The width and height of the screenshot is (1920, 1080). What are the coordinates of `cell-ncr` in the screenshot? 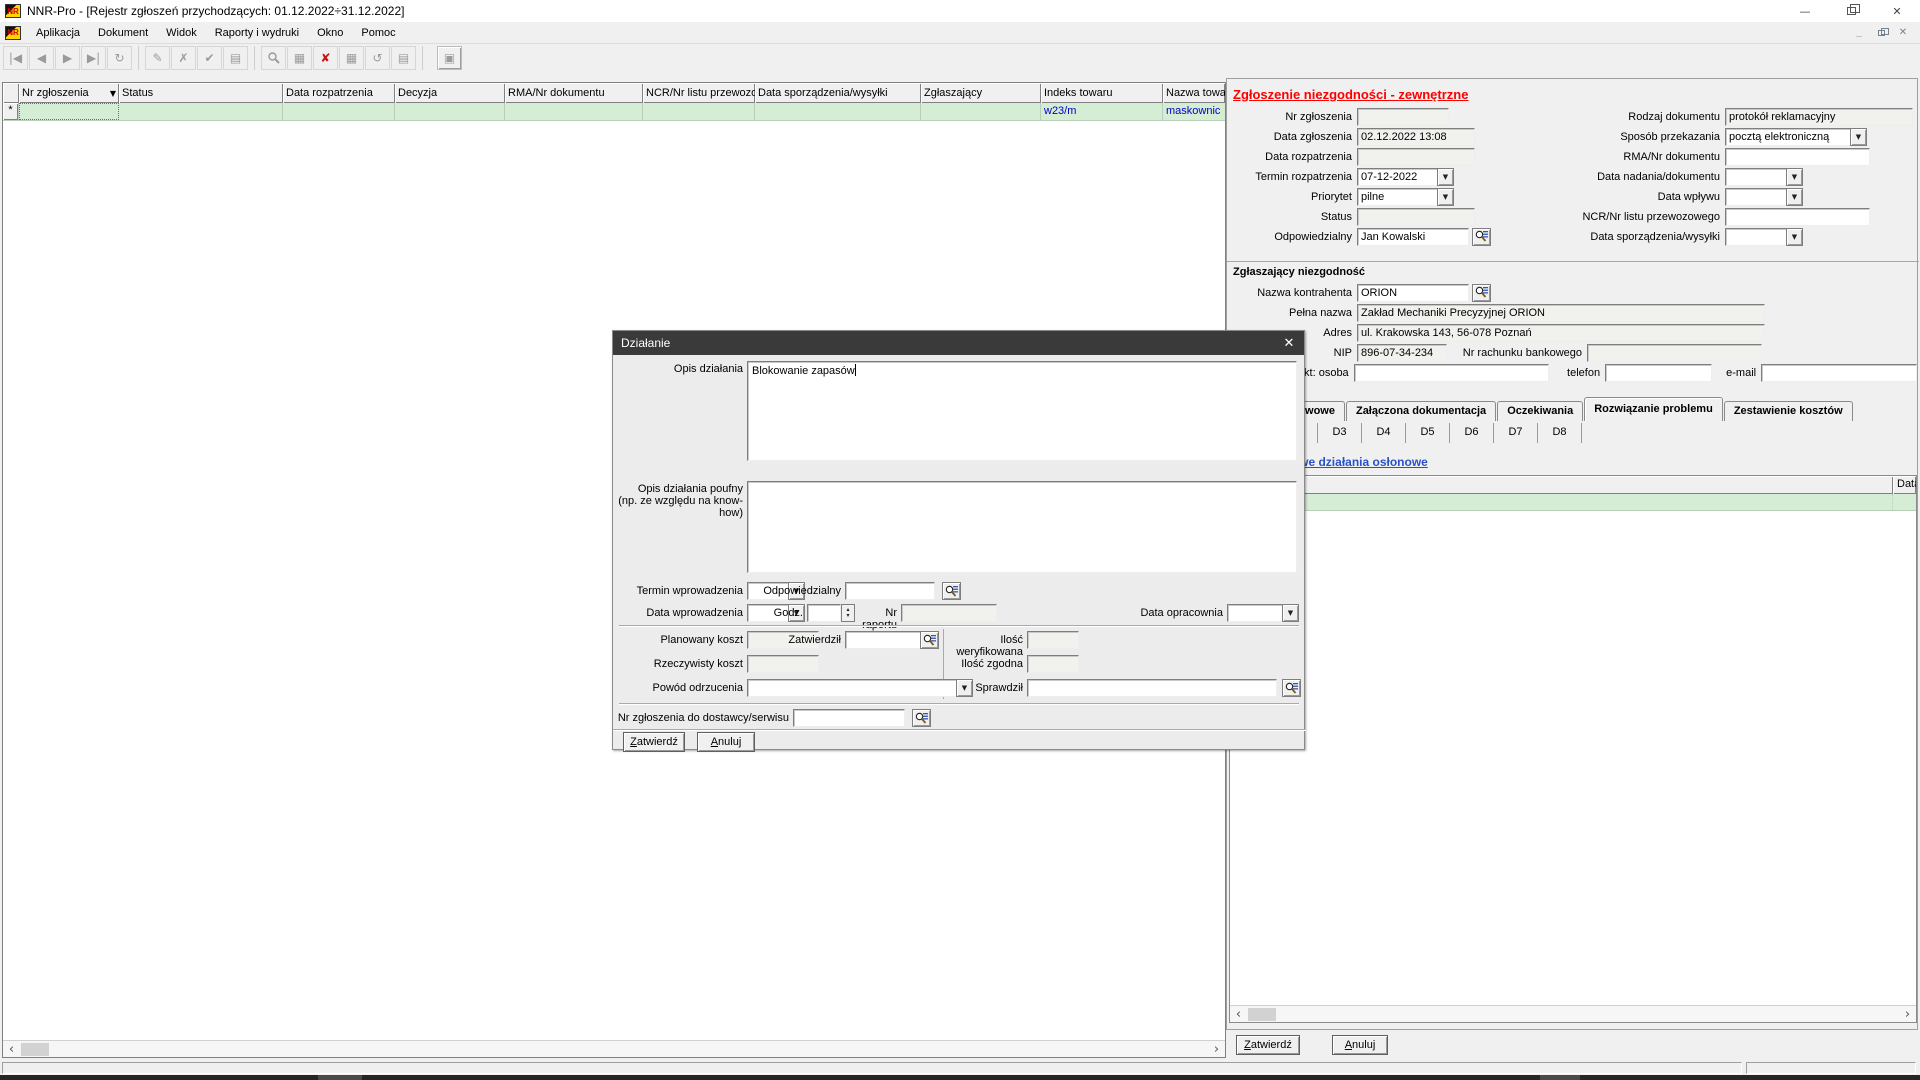 It's located at (699, 111).